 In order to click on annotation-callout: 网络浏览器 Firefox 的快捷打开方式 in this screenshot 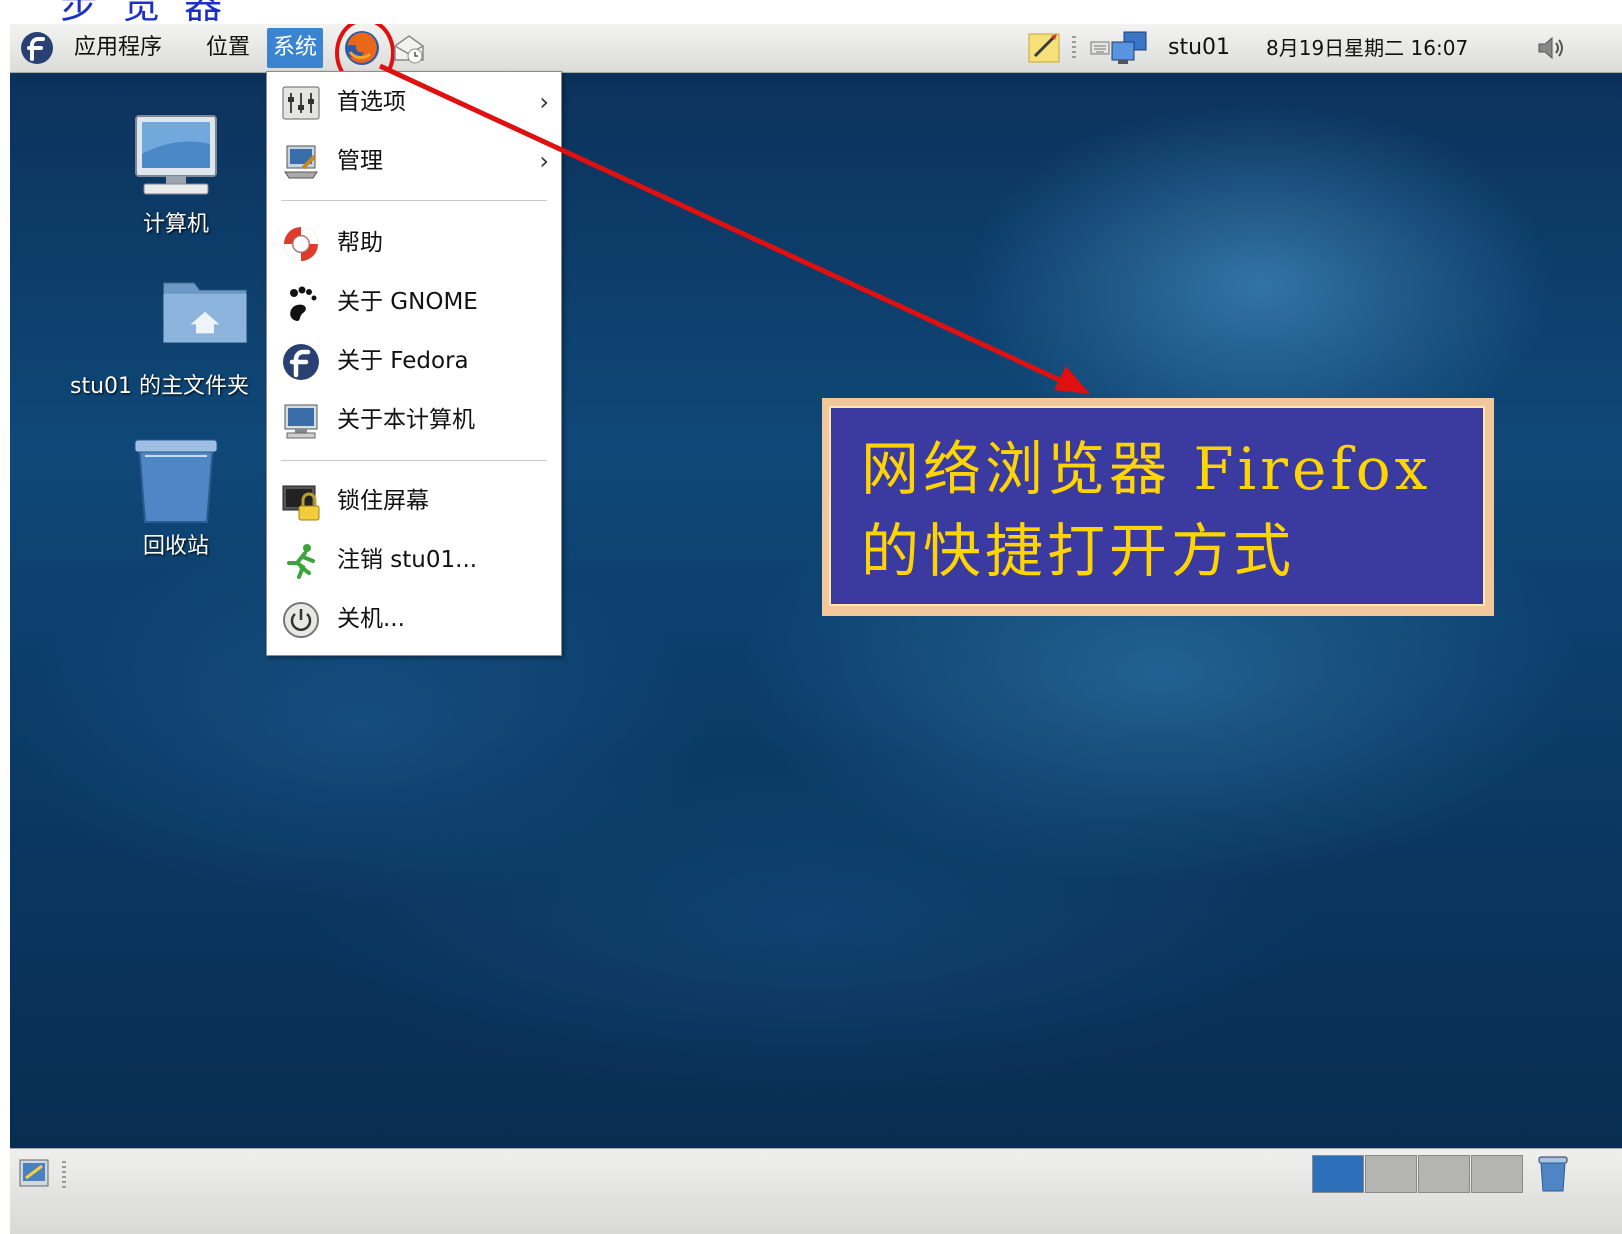, I will do `click(1158, 507)`.